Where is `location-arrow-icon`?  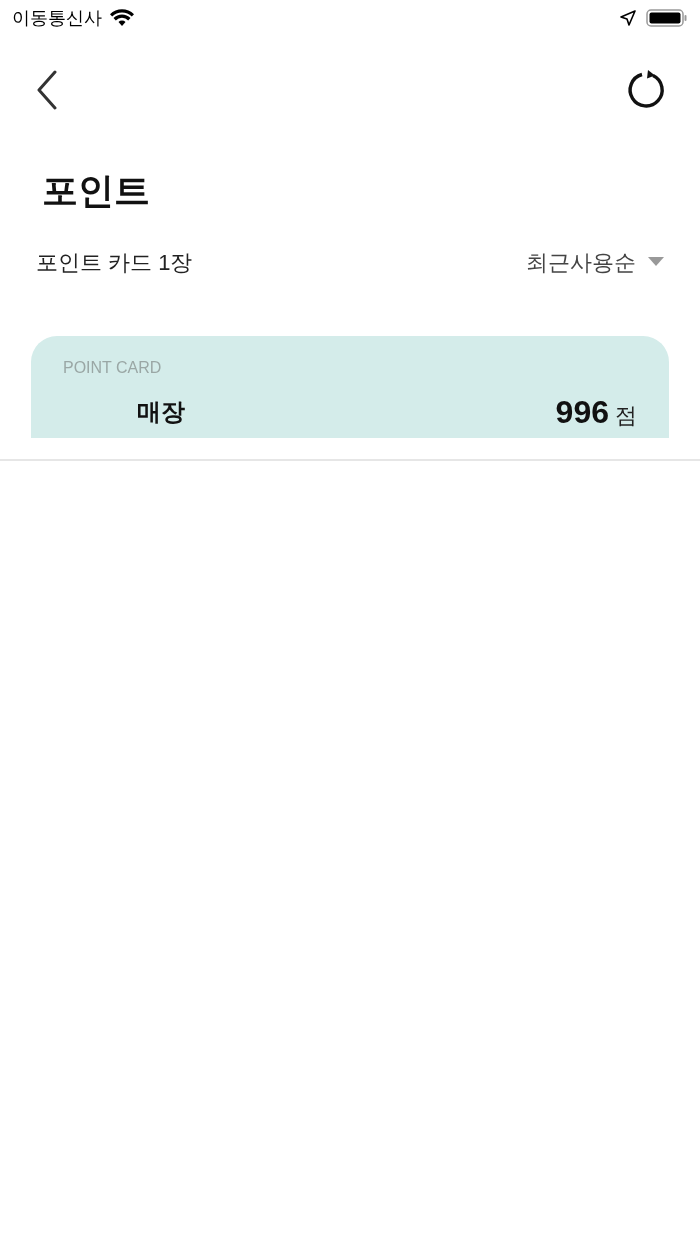
location-arrow-icon is located at coordinates (628, 18).